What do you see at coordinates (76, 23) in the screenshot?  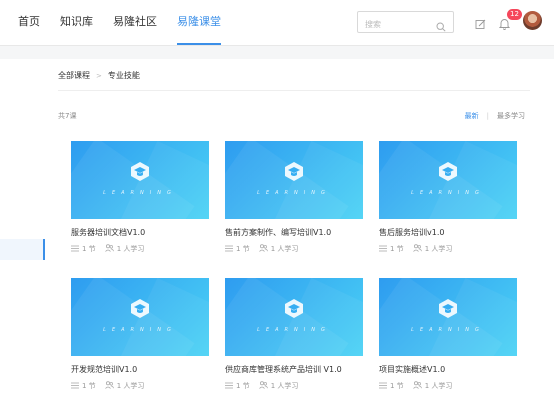 I see `nav-knowledge-base: 知识库` at bounding box center [76, 23].